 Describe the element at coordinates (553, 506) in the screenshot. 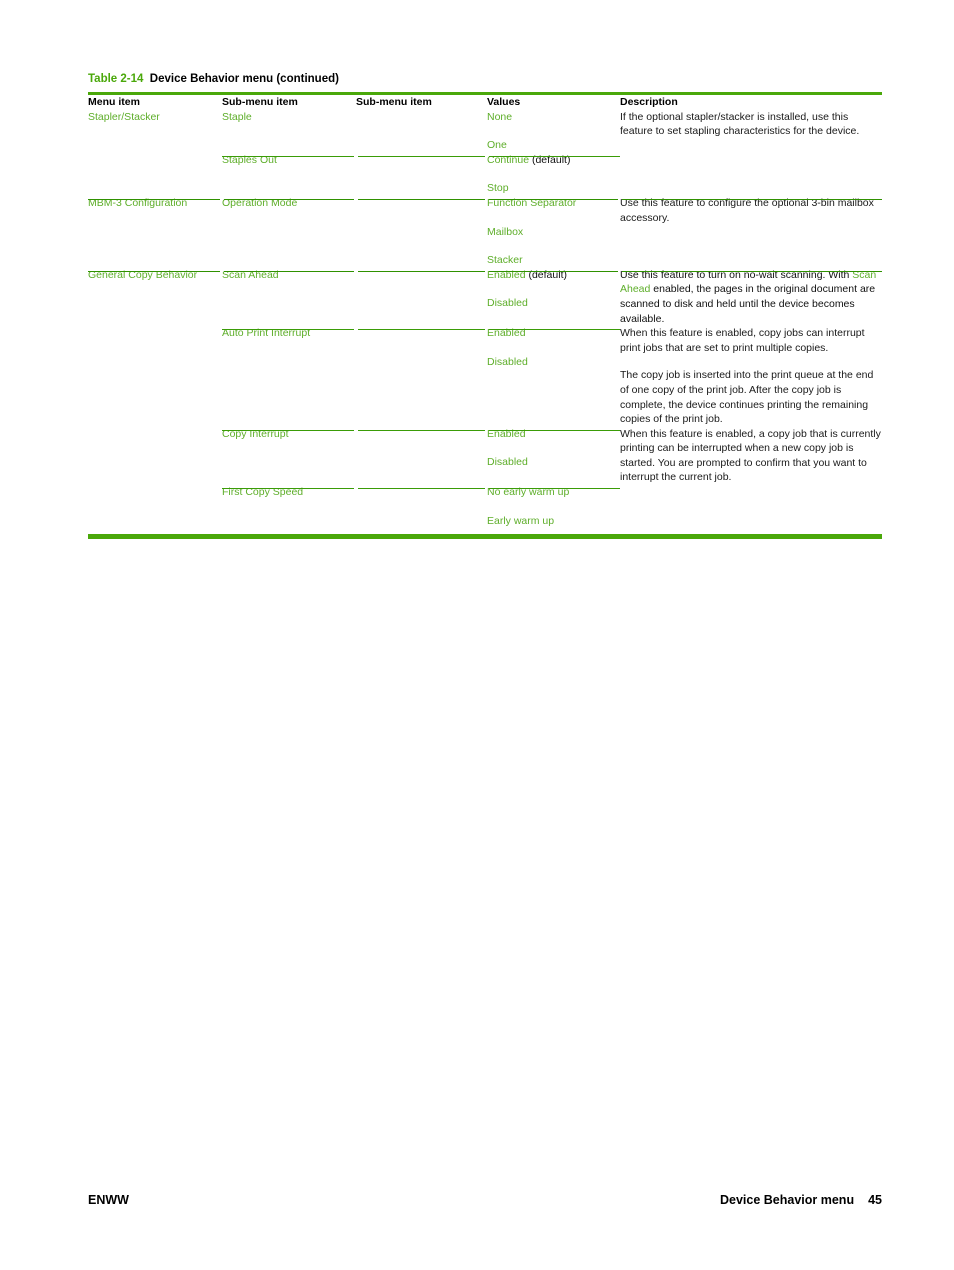

I see `cell-values: No early warm up Early warm up` at that location.